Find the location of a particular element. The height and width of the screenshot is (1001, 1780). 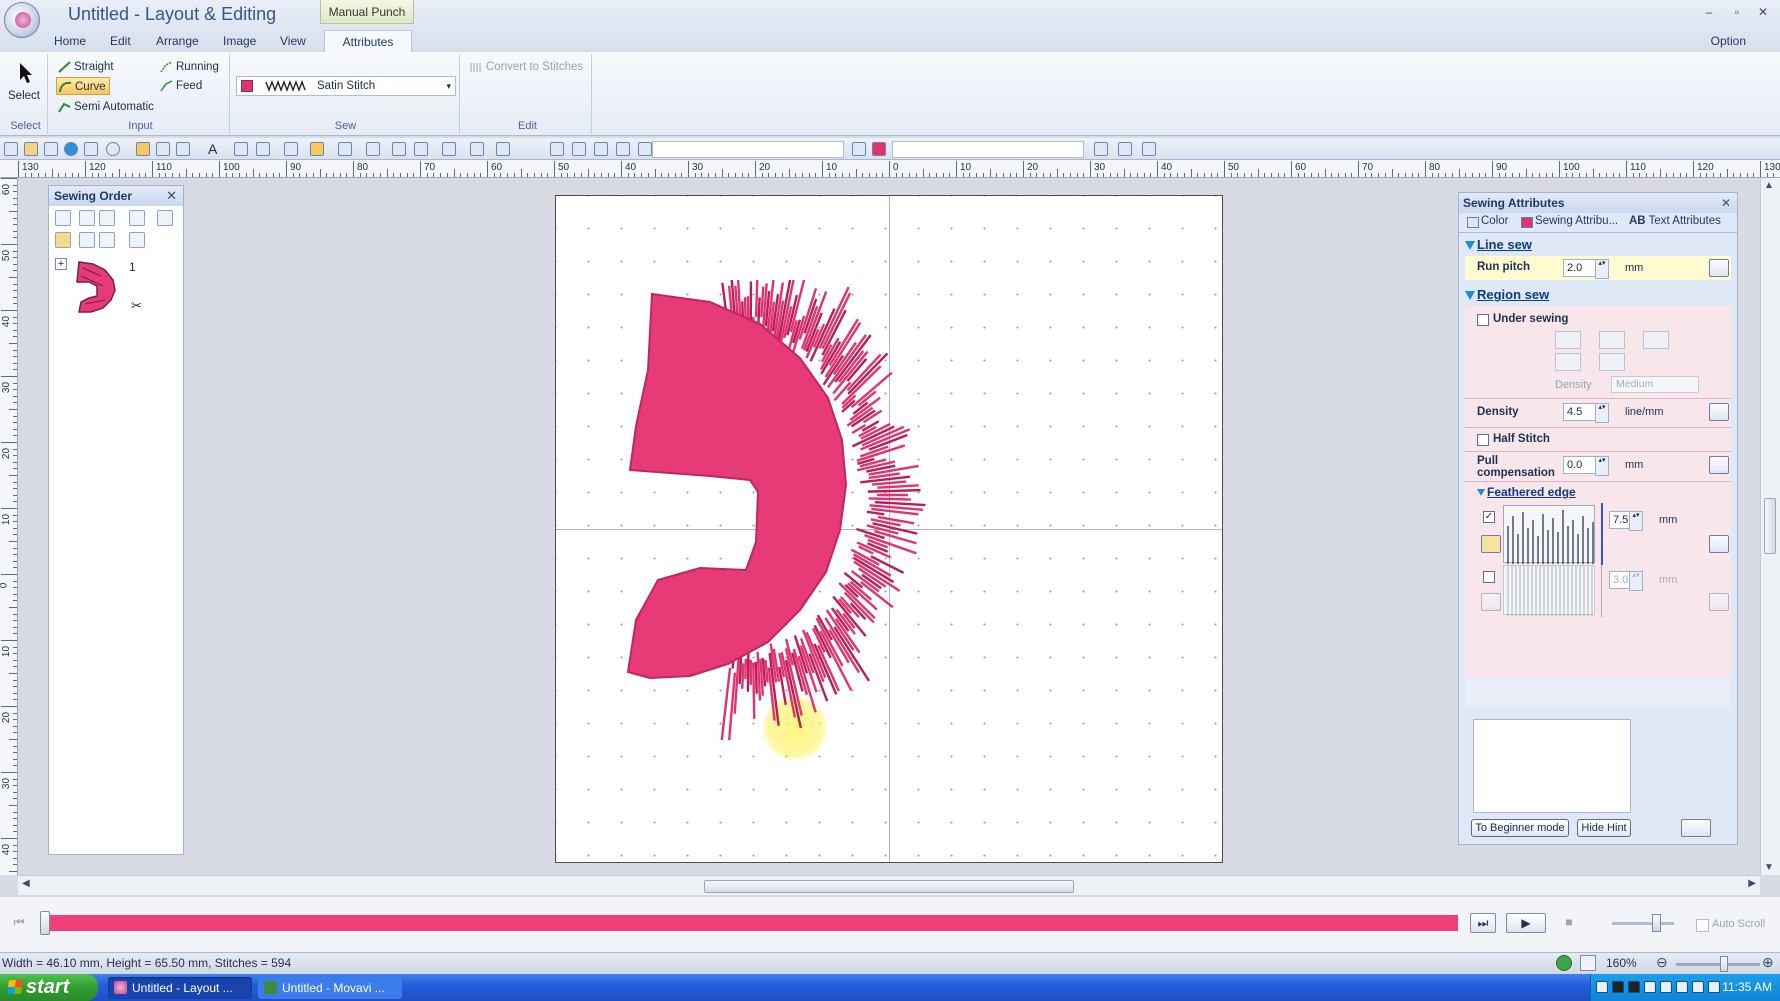

feathered-edge-2-folder-icon is located at coordinates (1491, 602).